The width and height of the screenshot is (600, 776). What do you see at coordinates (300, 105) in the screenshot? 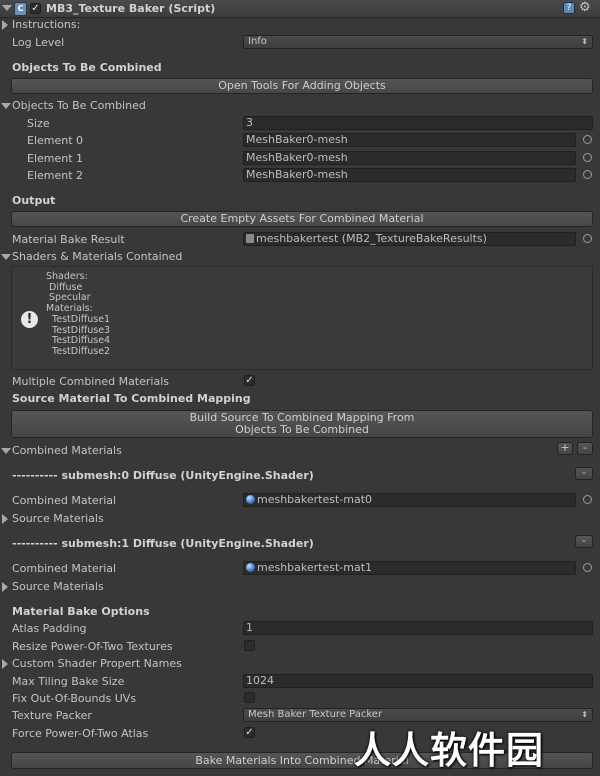
I see `objects-foldout-row: Objects To Be Combined` at bounding box center [300, 105].